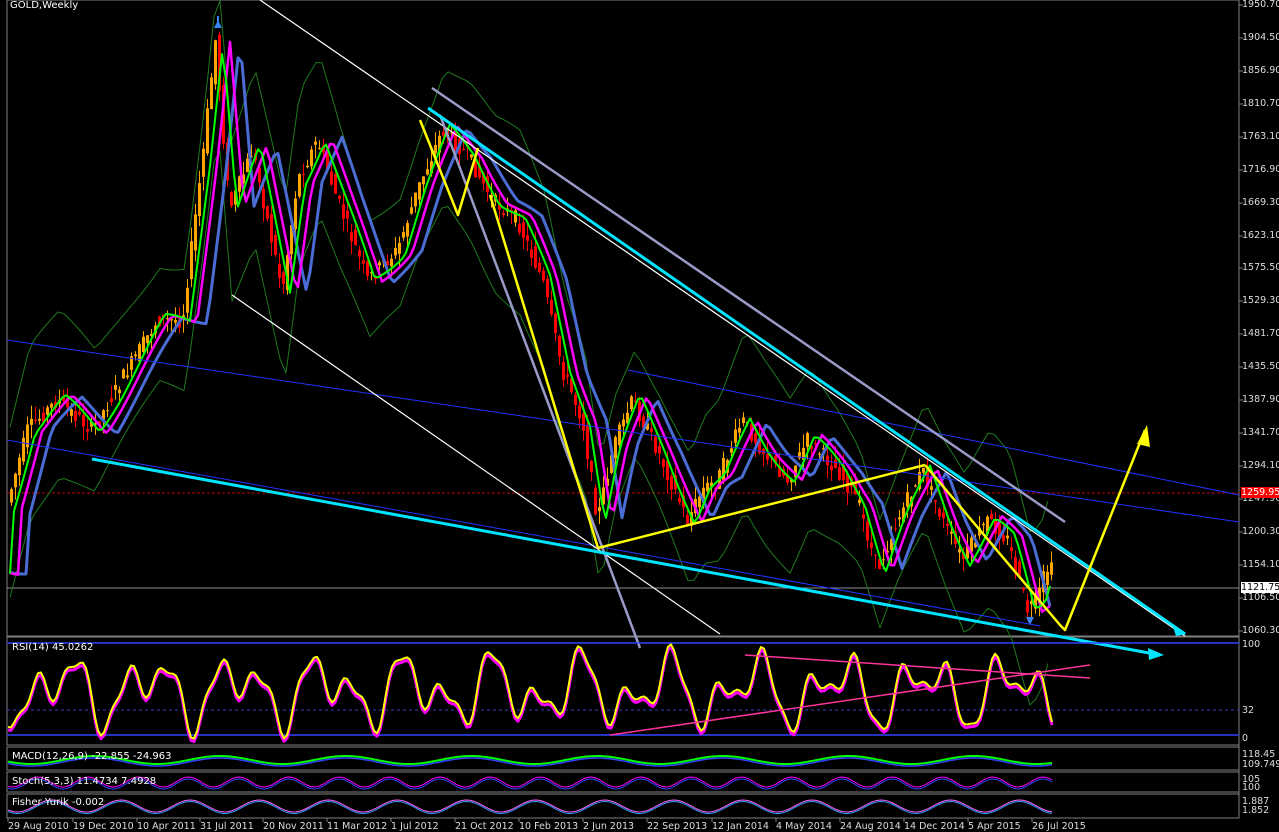 This screenshot has width=1279, height=832. What do you see at coordinates (84, 781) in the screenshot?
I see `stoch-label: Stoch(5,3,3) 11.4734 7.4928` at bounding box center [84, 781].